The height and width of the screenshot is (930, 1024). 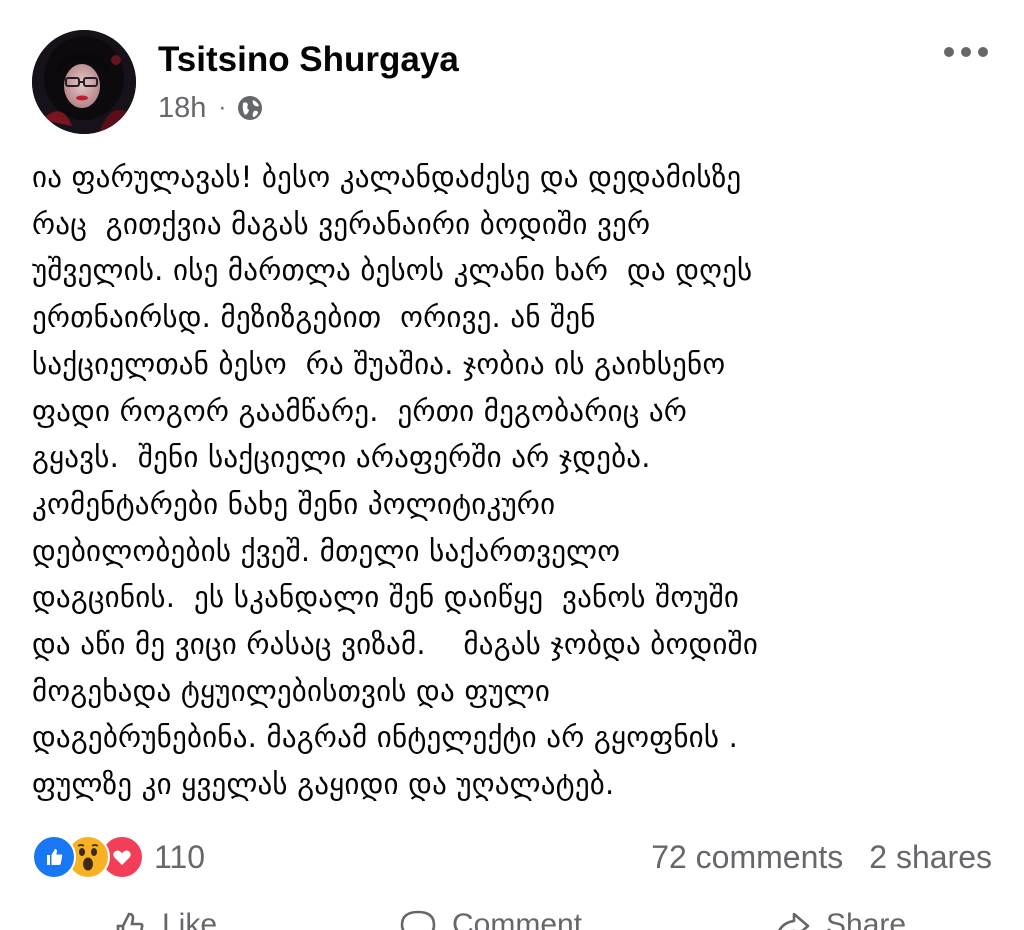 I want to click on post-text-line: ფადი როგორ გაამწარე. ერთი მეგობარიც არ, so click(x=360, y=410).